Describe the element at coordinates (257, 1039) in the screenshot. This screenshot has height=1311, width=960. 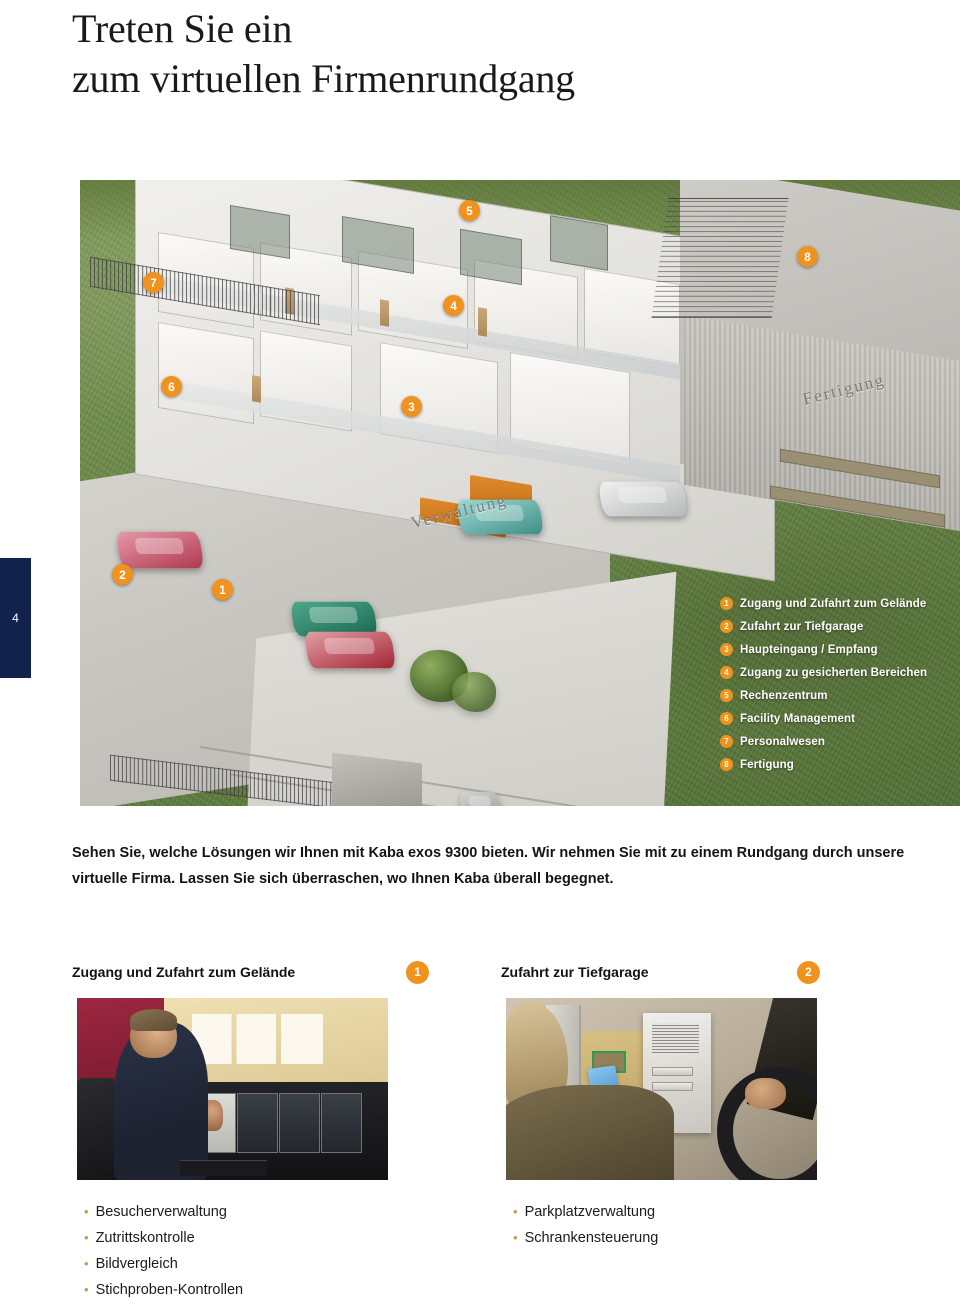
I see `photo-documents` at that location.